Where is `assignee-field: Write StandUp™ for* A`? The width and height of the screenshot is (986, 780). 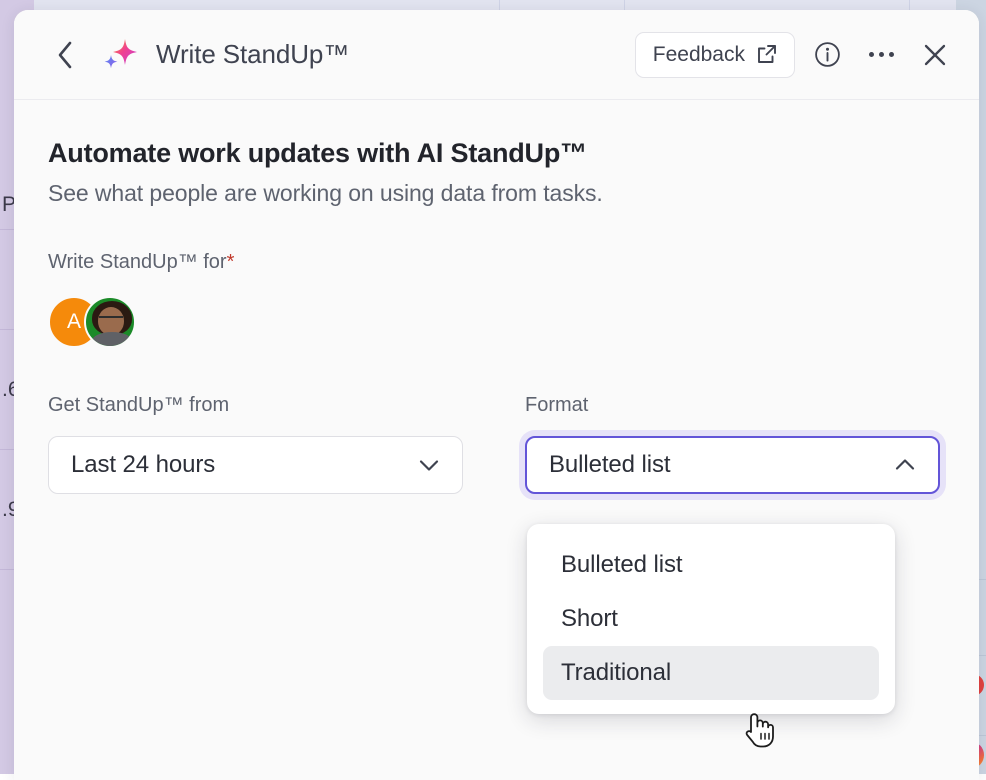
assignee-field: Write StandUp™ for* A is located at coordinates (496, 299).